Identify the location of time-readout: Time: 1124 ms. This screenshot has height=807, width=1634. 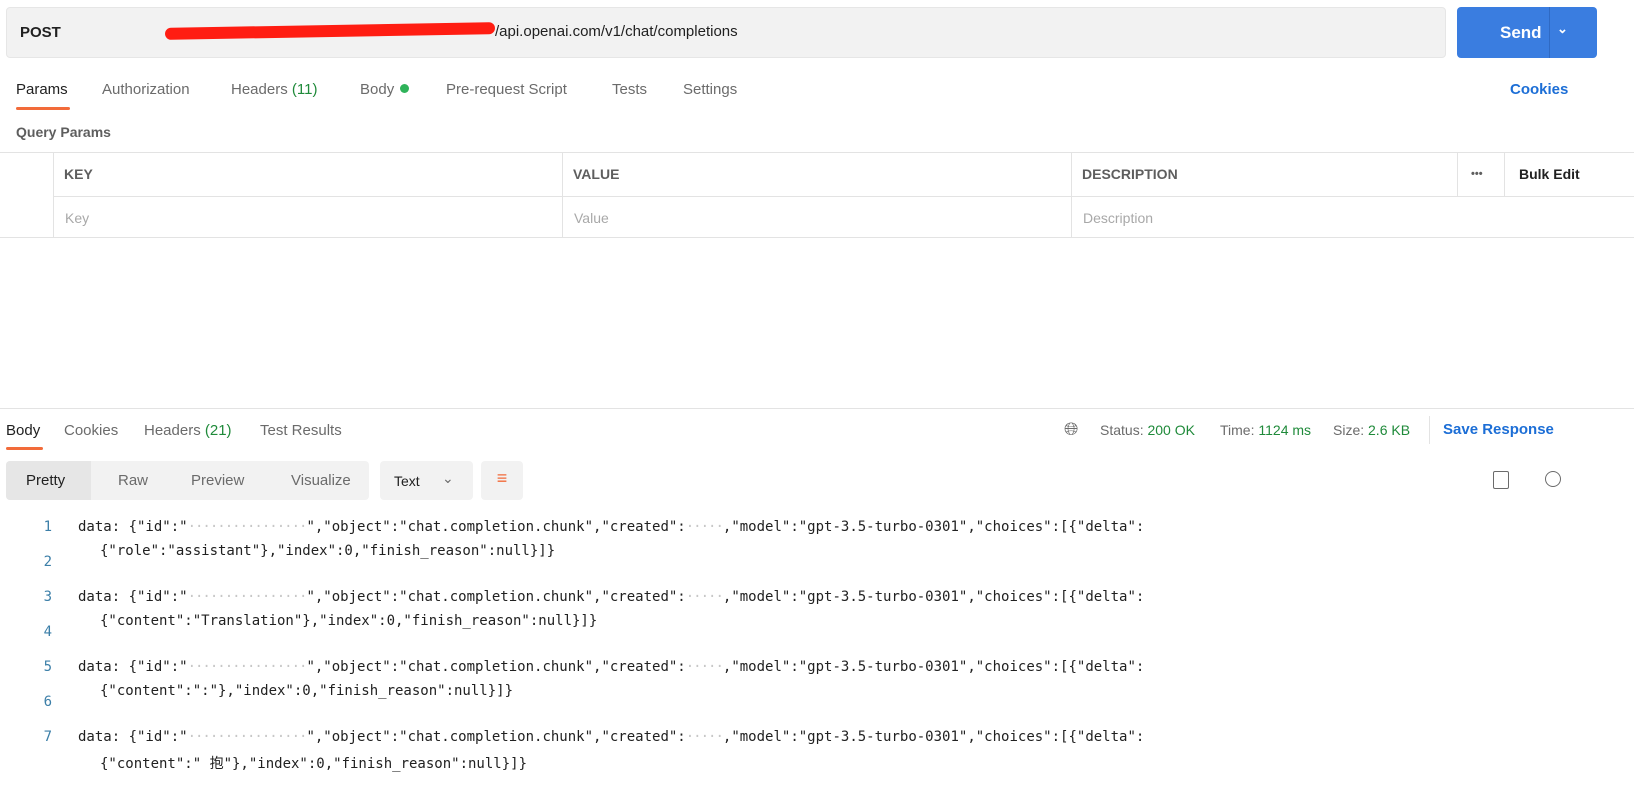
(1265, 430).